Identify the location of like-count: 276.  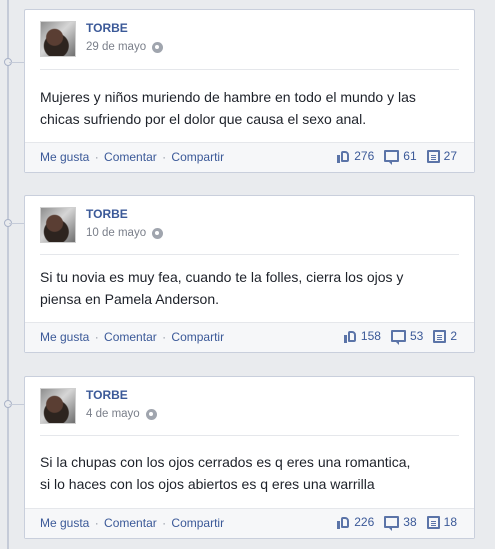
(355, 156).